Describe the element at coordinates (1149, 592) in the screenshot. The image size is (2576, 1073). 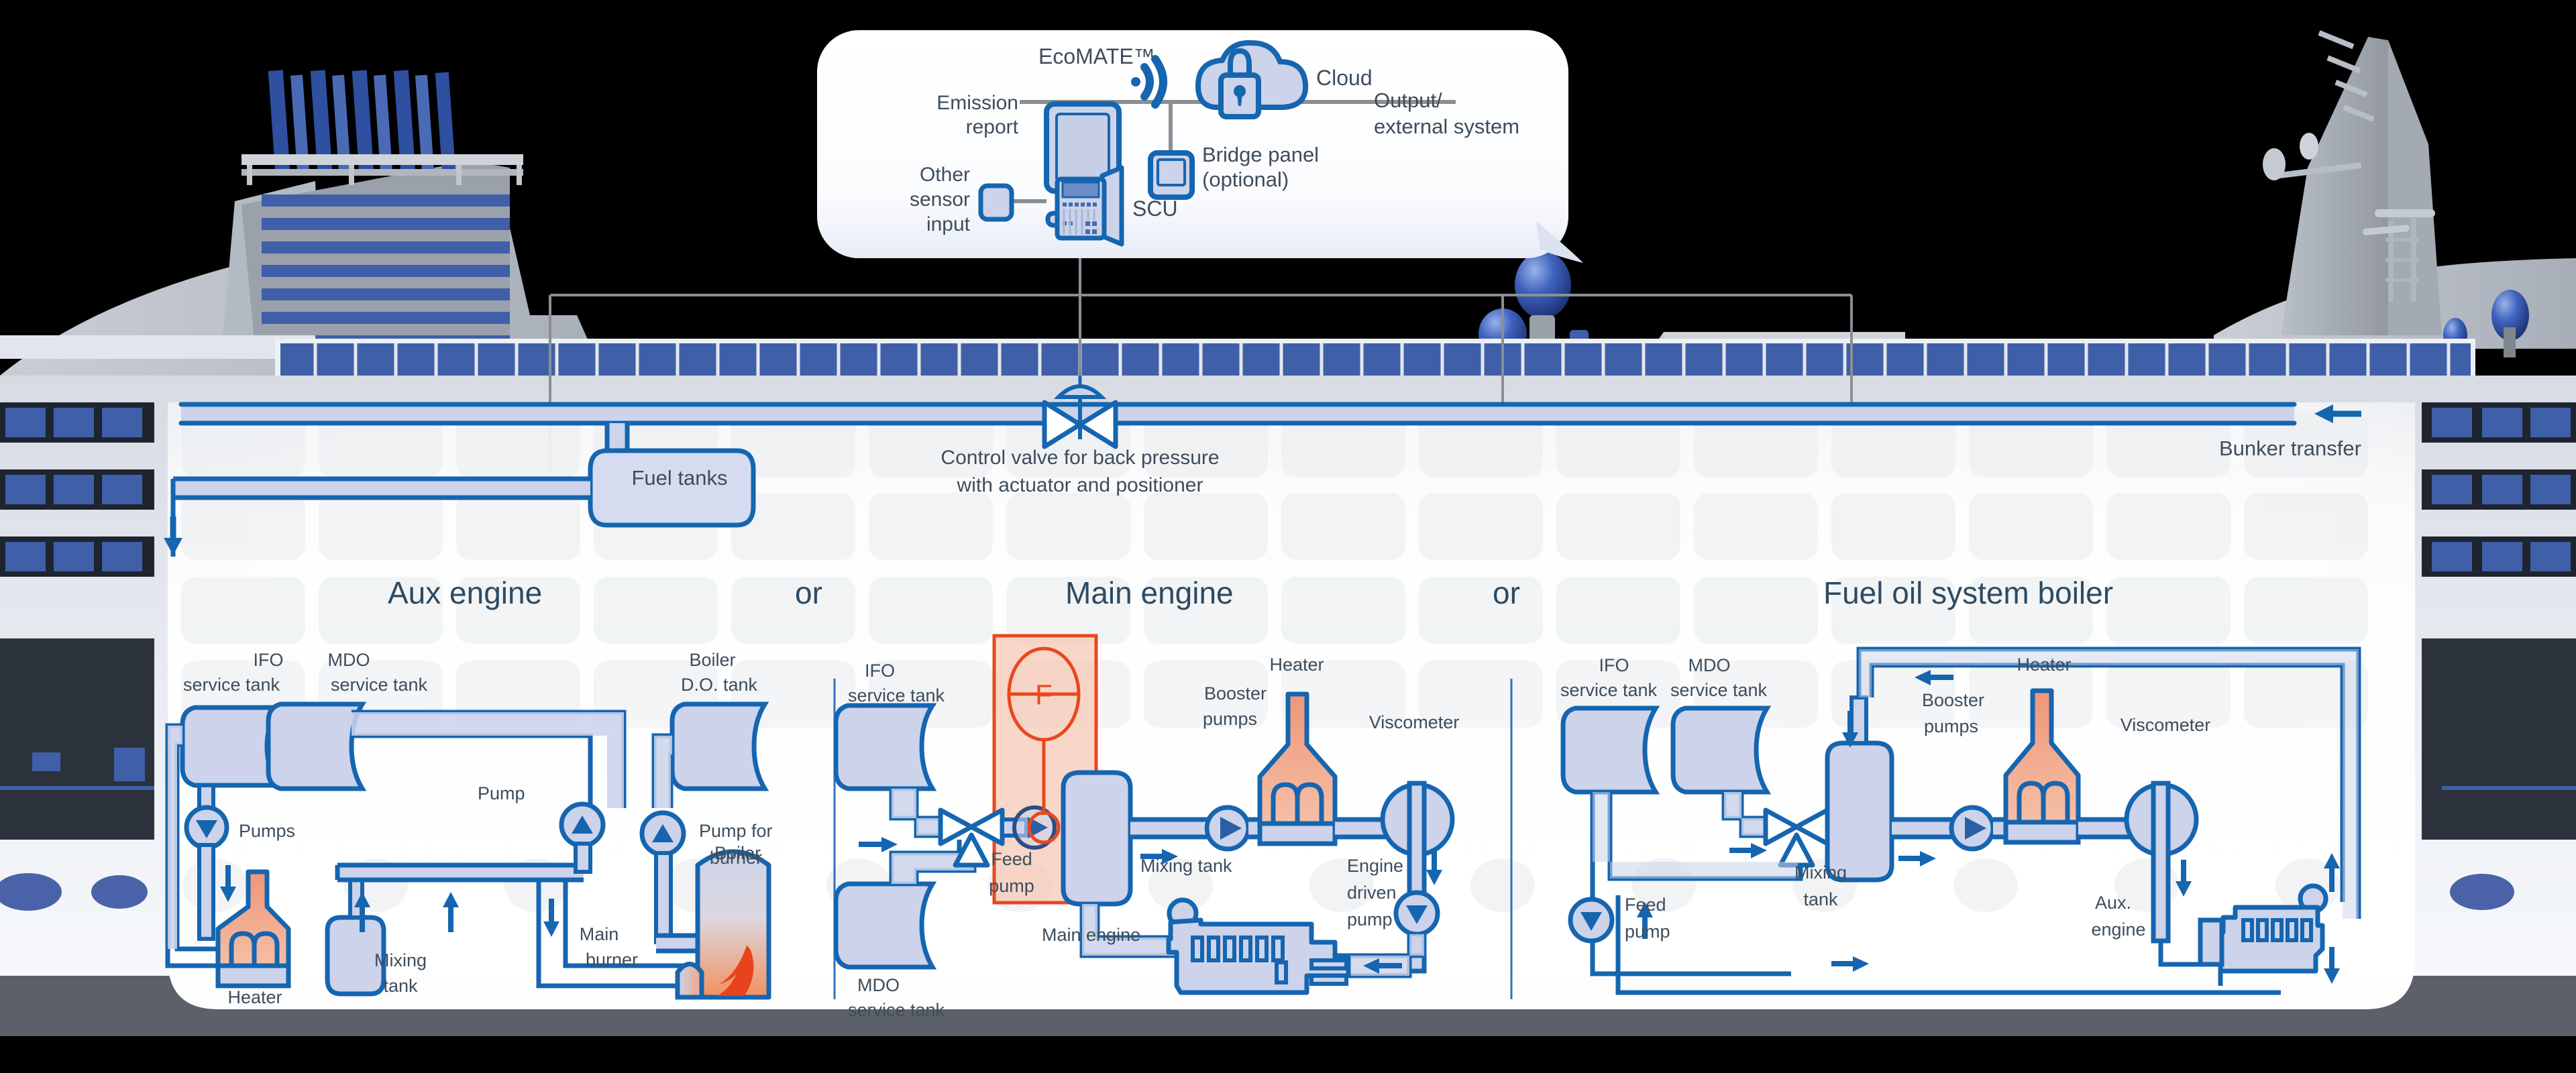
I see `section-title-main: Main engine` at that location.